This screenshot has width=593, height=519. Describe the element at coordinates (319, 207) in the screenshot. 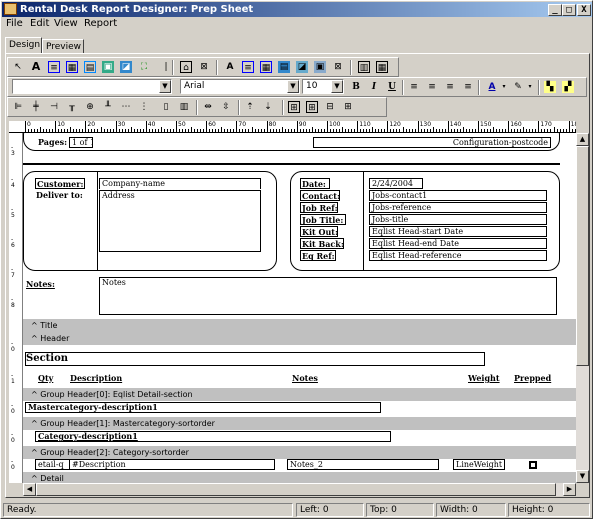

I see `job-ref-label: Job Ref:` at that location.